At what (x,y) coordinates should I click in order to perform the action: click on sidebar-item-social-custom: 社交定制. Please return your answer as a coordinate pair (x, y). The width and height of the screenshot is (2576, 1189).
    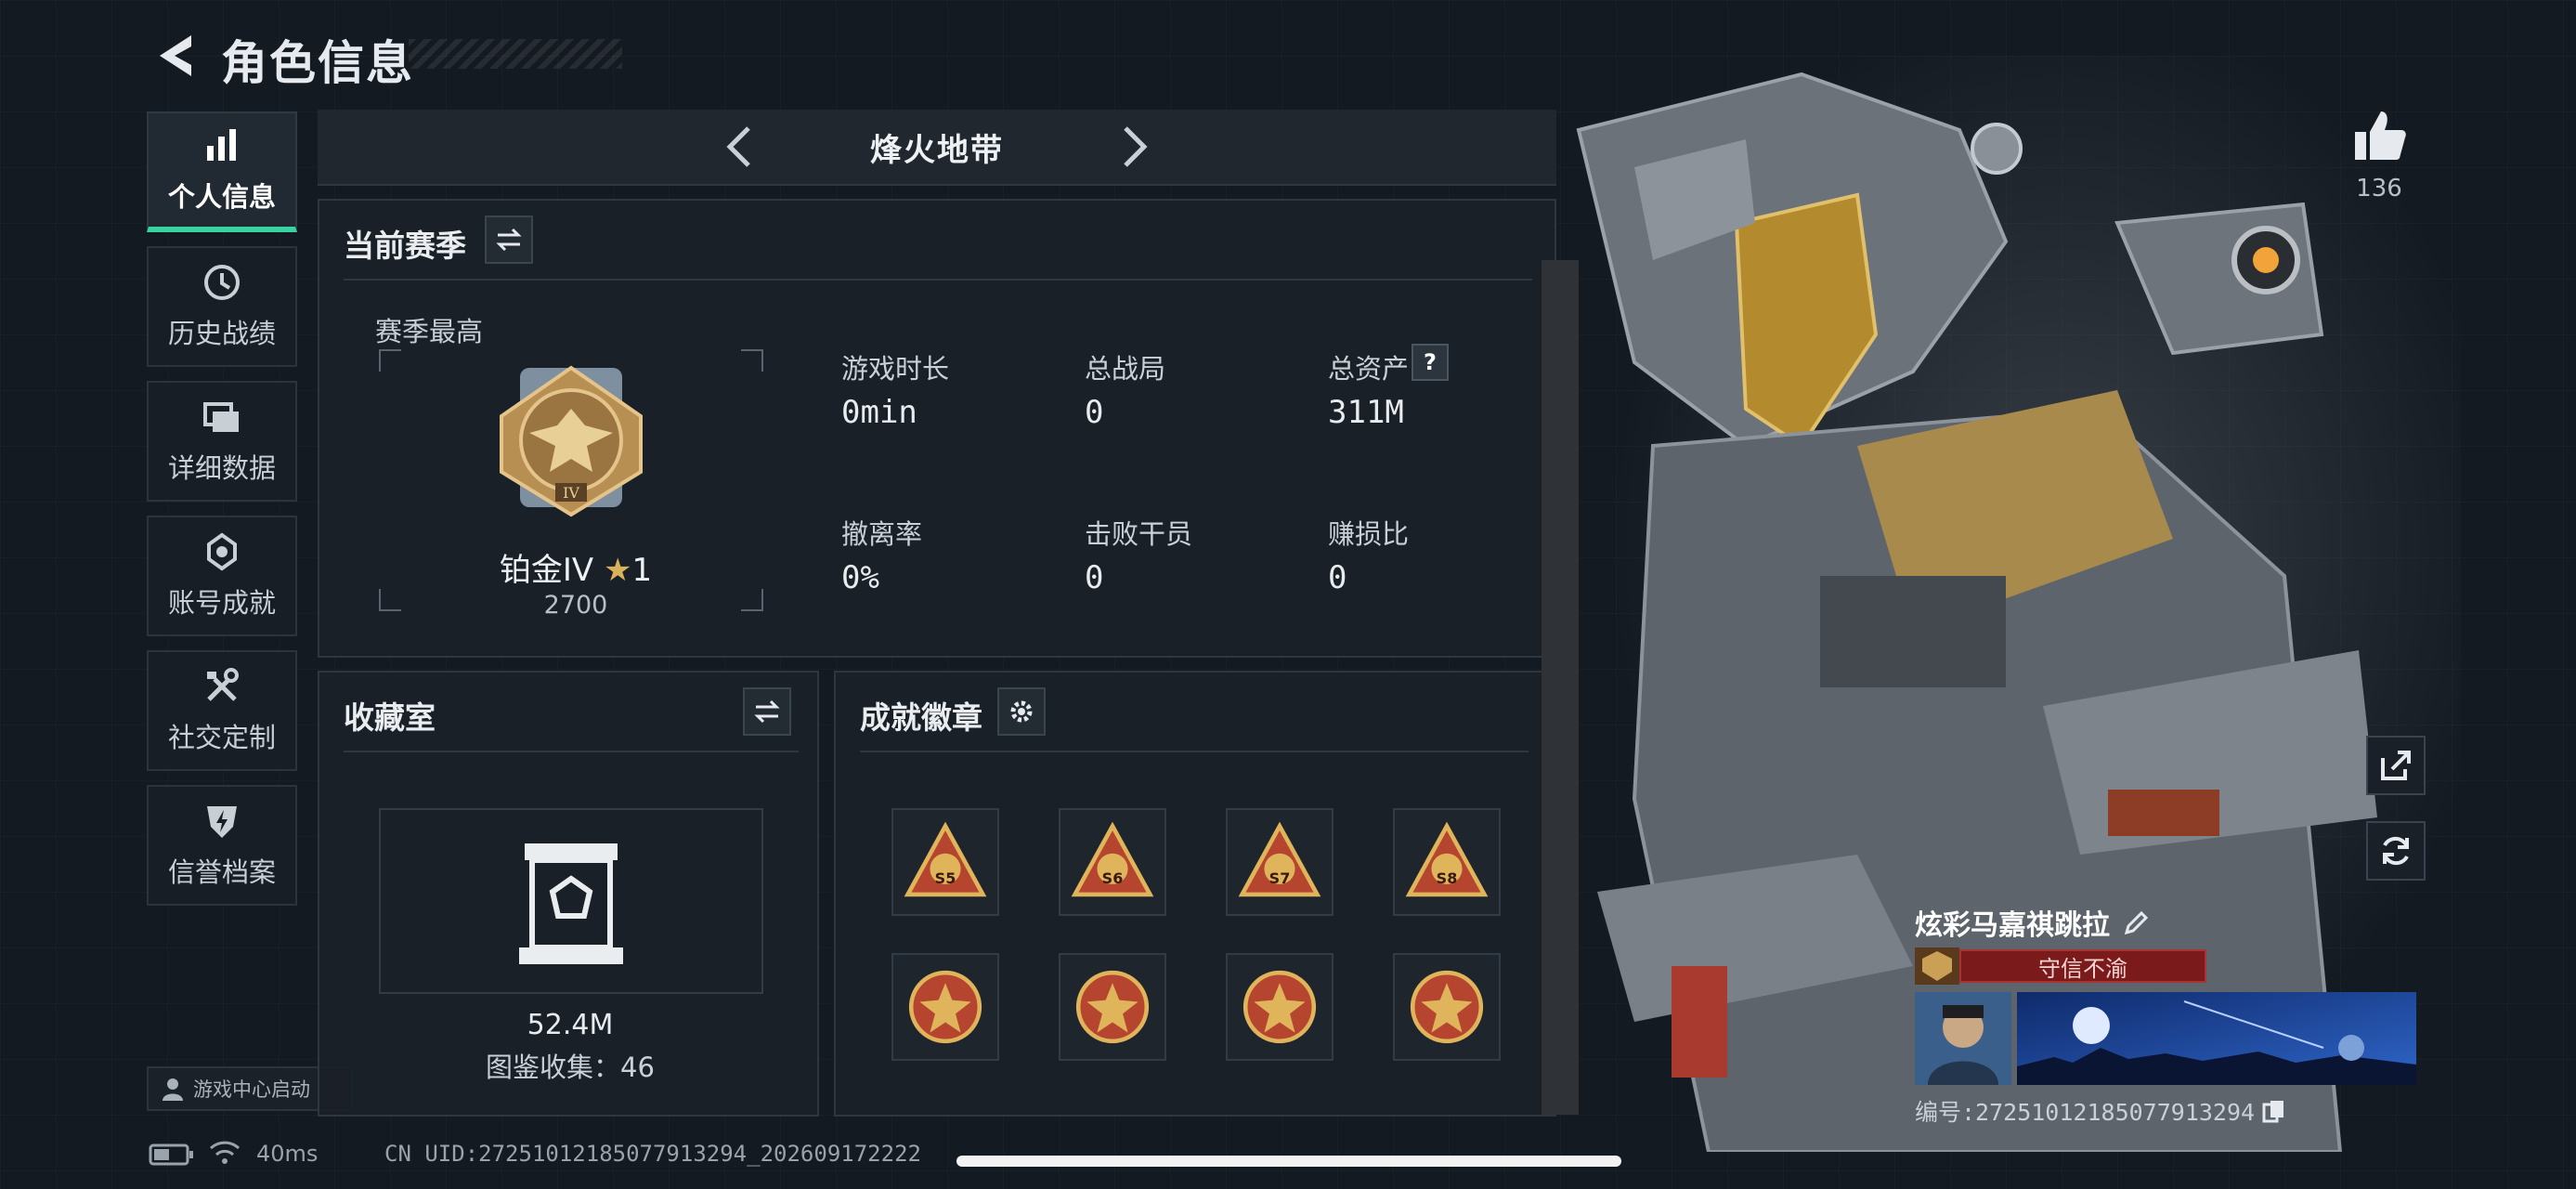
    Looking at the image, I should click on (222, 710).